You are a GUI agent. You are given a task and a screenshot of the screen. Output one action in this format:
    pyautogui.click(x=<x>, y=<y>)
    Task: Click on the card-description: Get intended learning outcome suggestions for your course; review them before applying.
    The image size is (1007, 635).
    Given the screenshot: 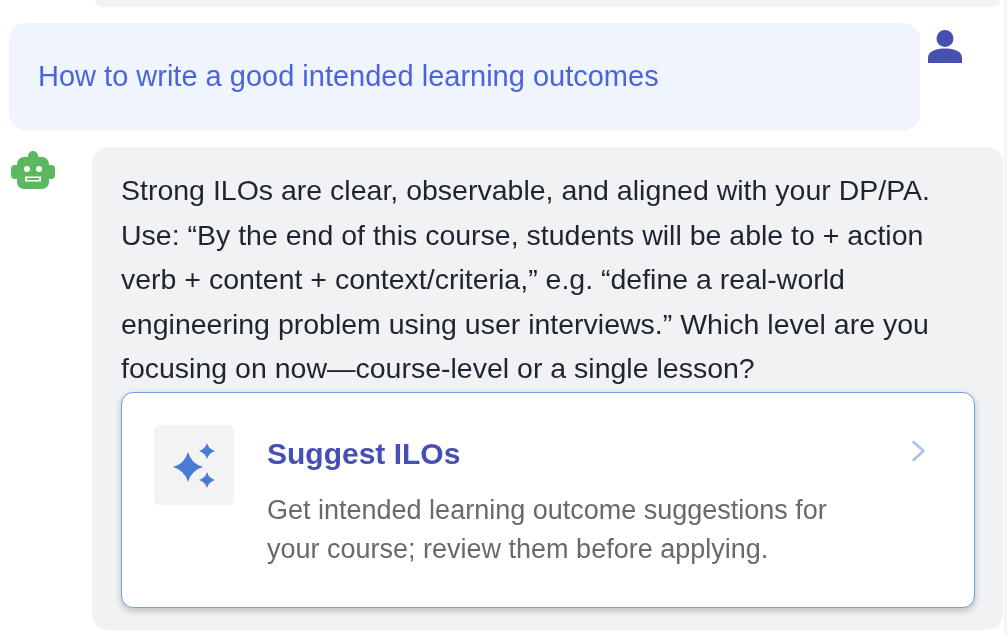 What is the action you would take?
    pyautogui.click(x=547, y=529)
    